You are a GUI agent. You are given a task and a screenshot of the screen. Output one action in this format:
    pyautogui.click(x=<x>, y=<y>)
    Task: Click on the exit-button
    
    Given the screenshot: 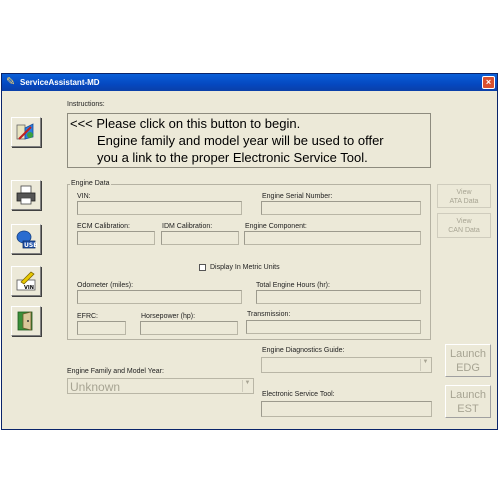 What is the action you would take?
    pyautogui.click(x=26, y=321)
    